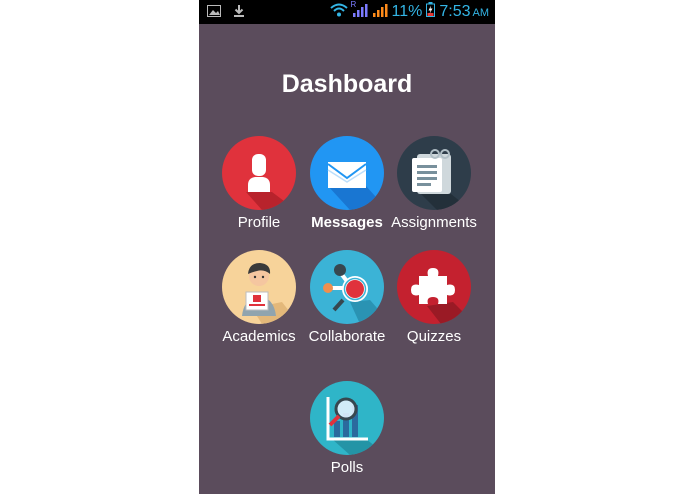  I want to click on clipboard-icon, so click(434, 173).